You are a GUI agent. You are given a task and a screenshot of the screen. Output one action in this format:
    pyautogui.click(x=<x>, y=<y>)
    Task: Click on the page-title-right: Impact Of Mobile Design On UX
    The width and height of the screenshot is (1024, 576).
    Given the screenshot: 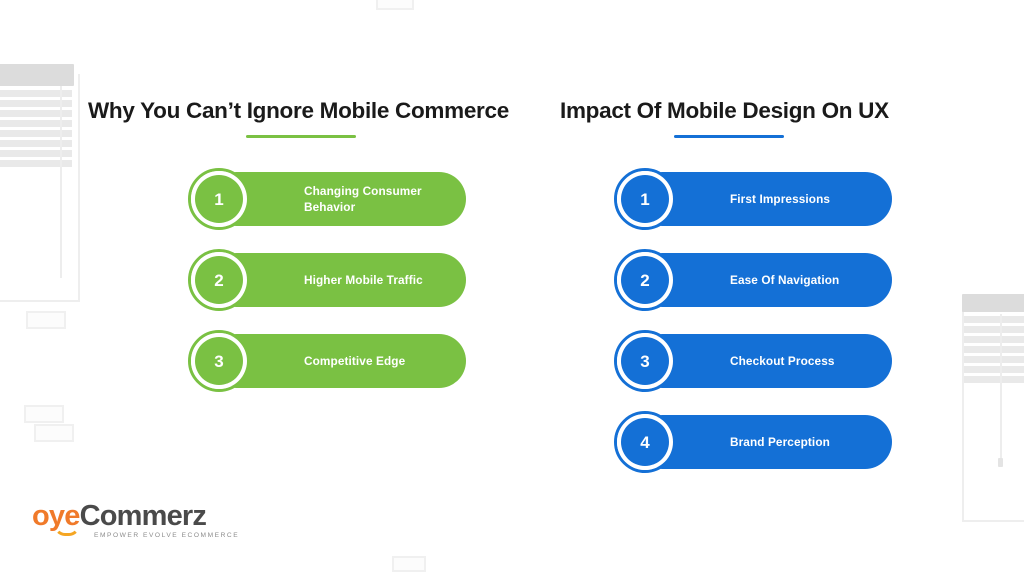 What is the action you would take?
    pyautogui.click(x=724, y=110)
    